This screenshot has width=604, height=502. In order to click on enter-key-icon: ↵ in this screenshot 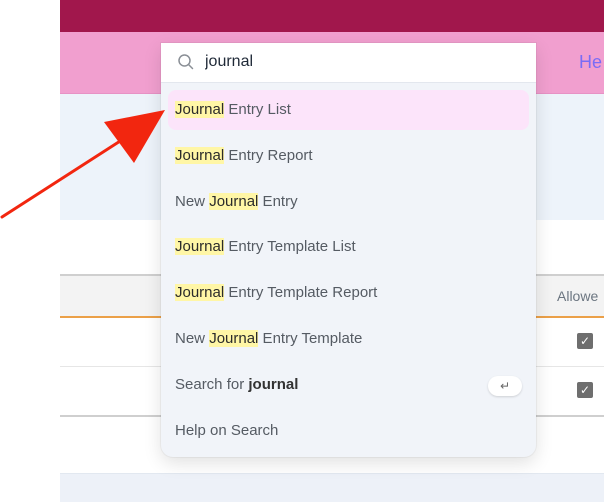, I will do `click(505, 385)`.